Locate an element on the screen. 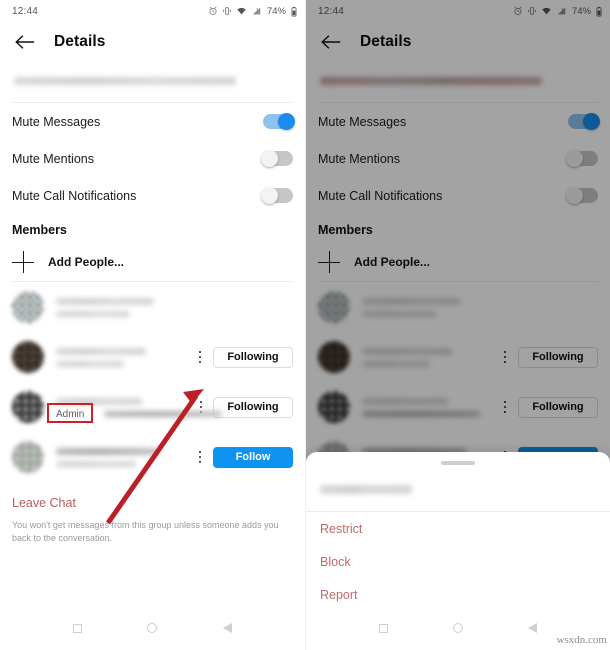  back-arrow-icon is located at coordinates (25, 42).